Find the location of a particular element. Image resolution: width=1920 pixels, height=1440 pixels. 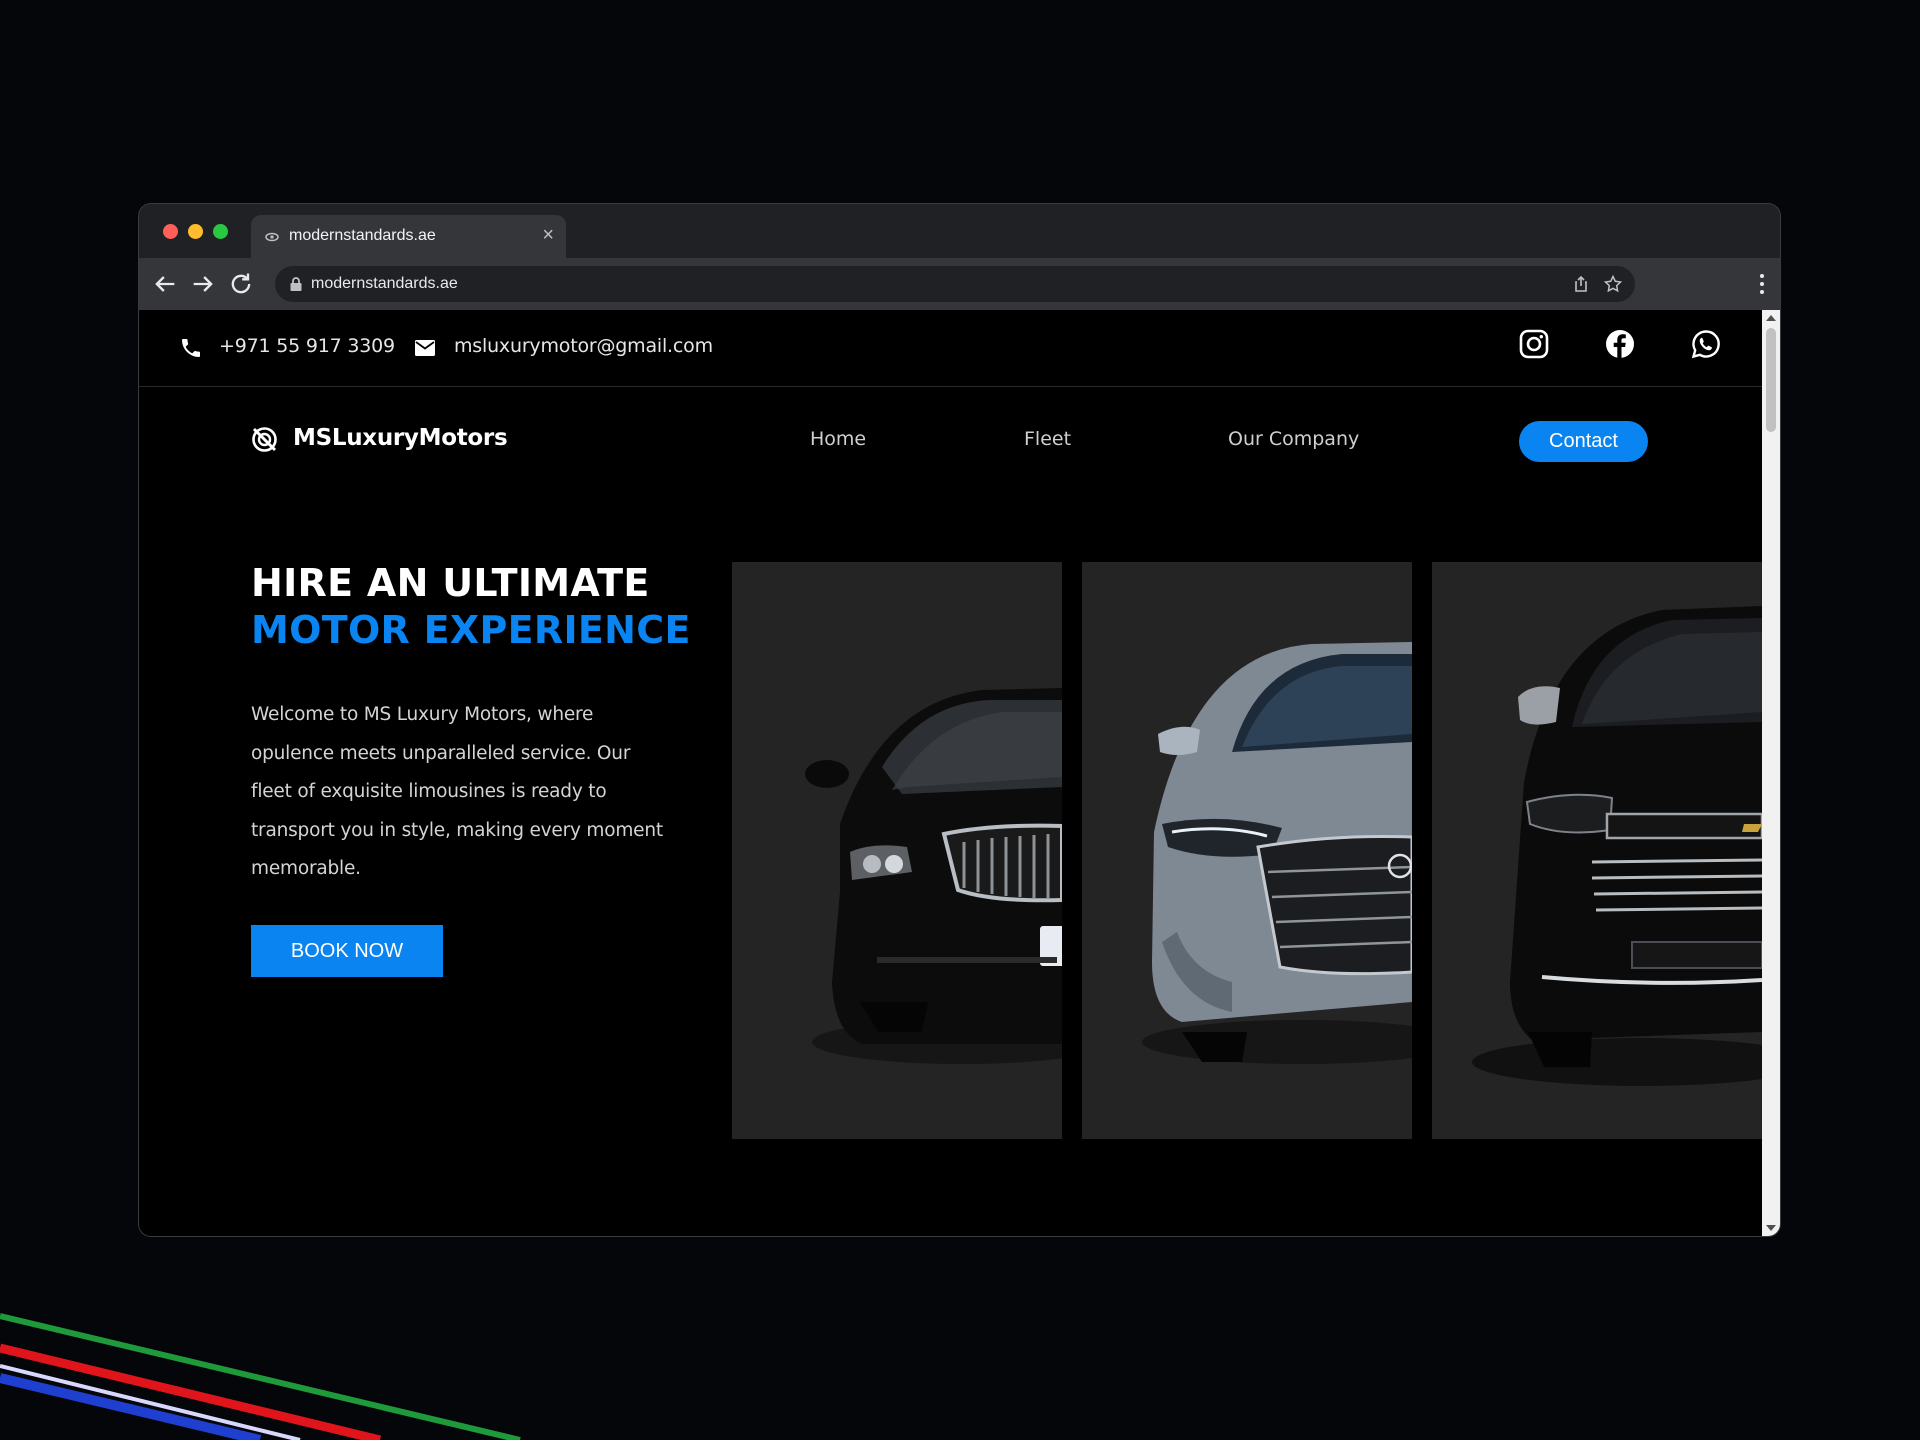

close-window-button is located at coordinates (170, 231).